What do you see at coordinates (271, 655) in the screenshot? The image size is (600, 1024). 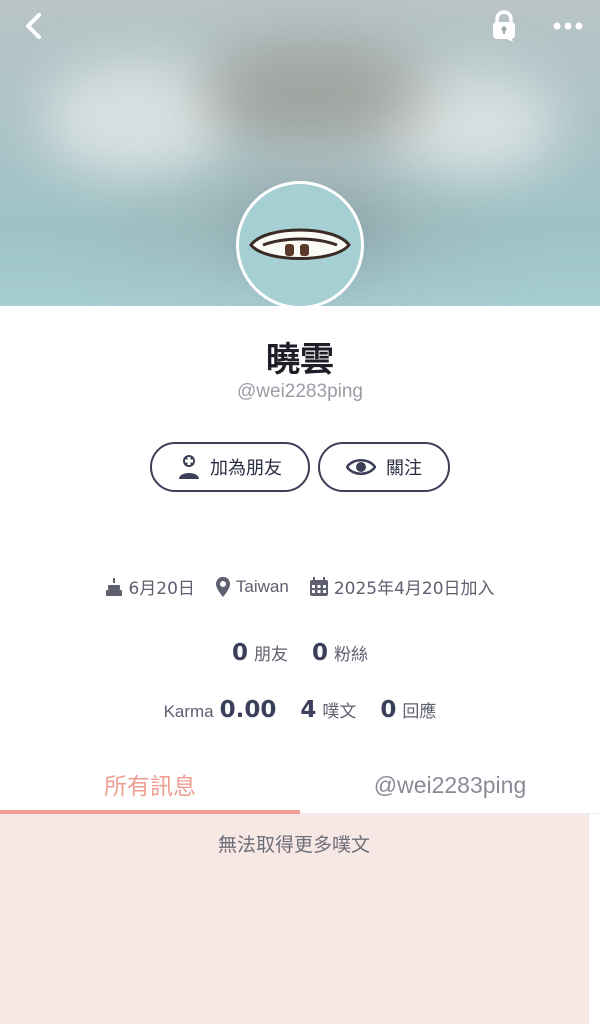 I see `friends-label: 朋友` at bounding box center [271, 655].